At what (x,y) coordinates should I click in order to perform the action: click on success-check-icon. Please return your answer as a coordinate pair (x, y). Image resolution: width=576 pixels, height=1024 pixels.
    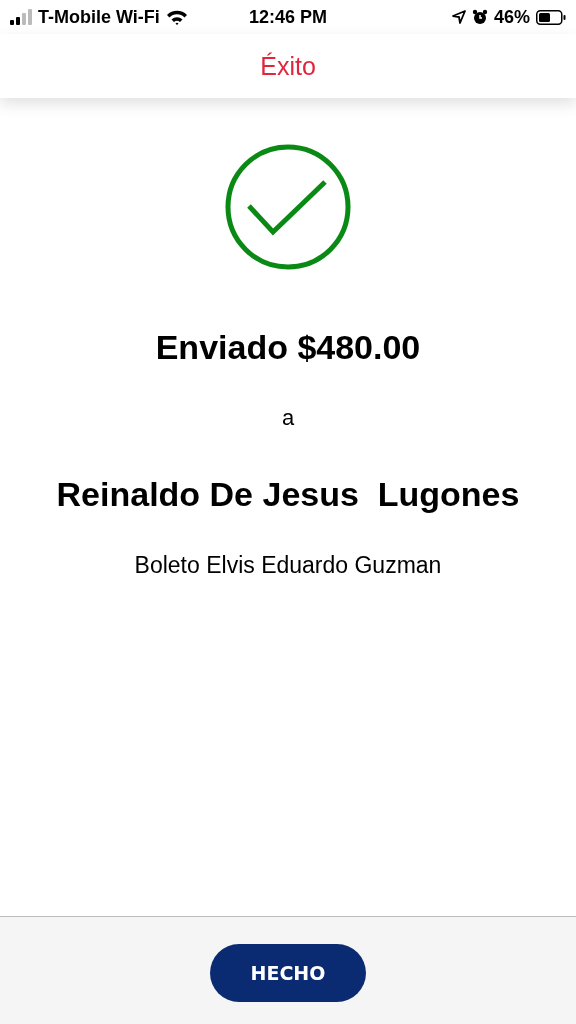
    Looking at the image, I should click on (288, 207).